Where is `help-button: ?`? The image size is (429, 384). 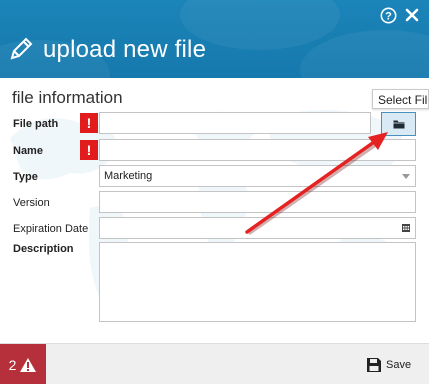
help-button: ? is located at coordinates (388, 15).